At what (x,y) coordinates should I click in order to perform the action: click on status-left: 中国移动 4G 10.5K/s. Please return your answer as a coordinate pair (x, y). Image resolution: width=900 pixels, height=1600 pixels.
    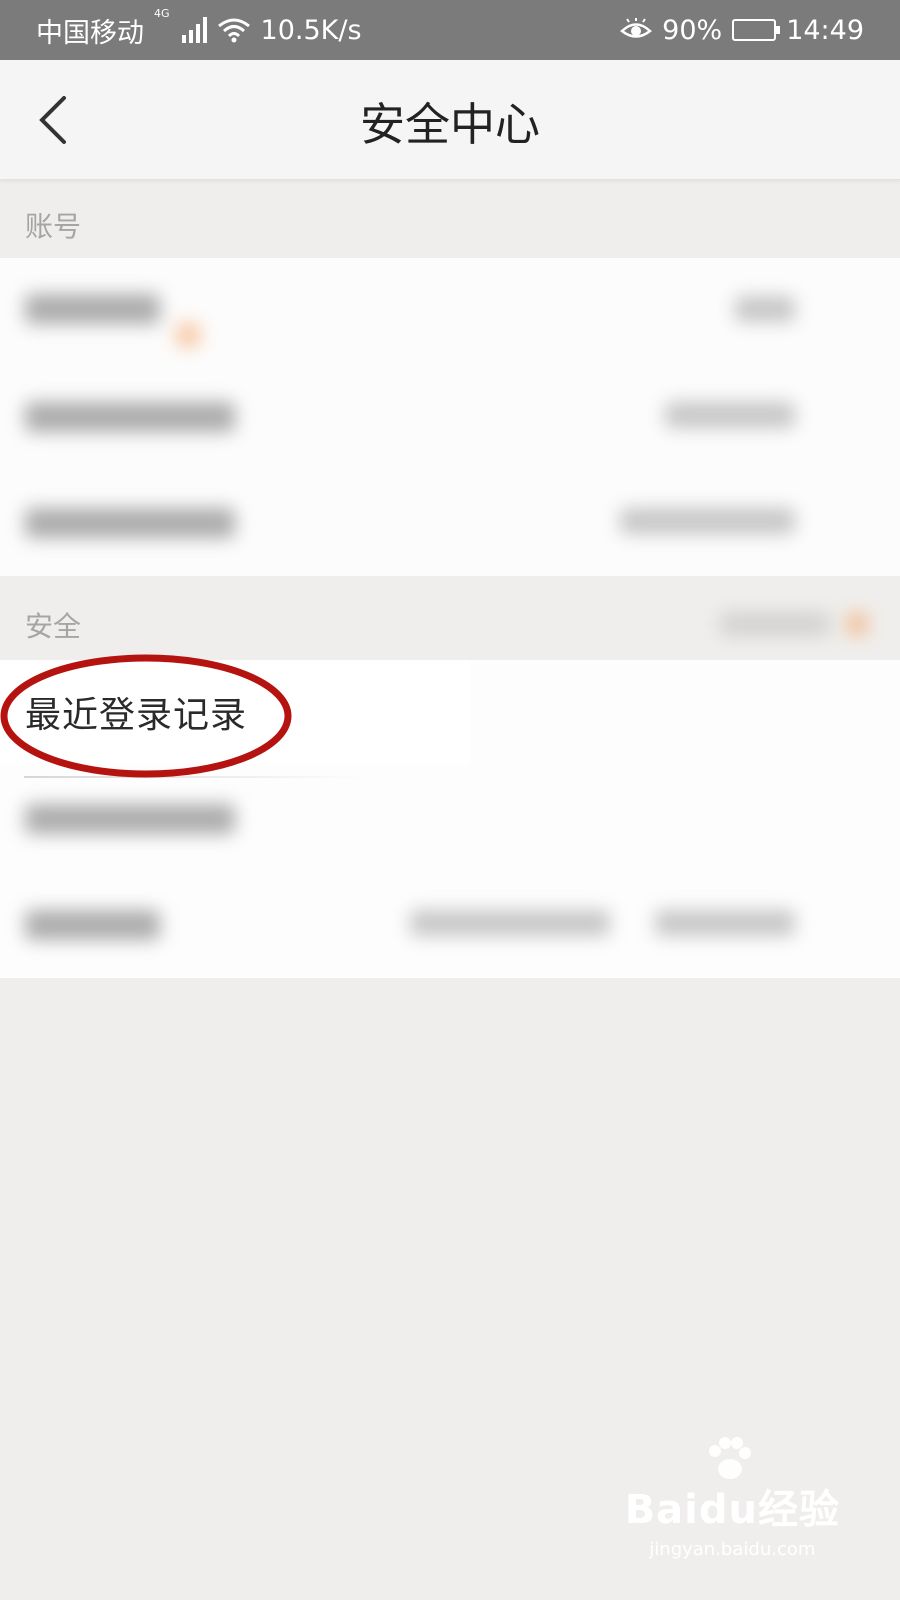
    Looking at the image, I should click on (199, 28).